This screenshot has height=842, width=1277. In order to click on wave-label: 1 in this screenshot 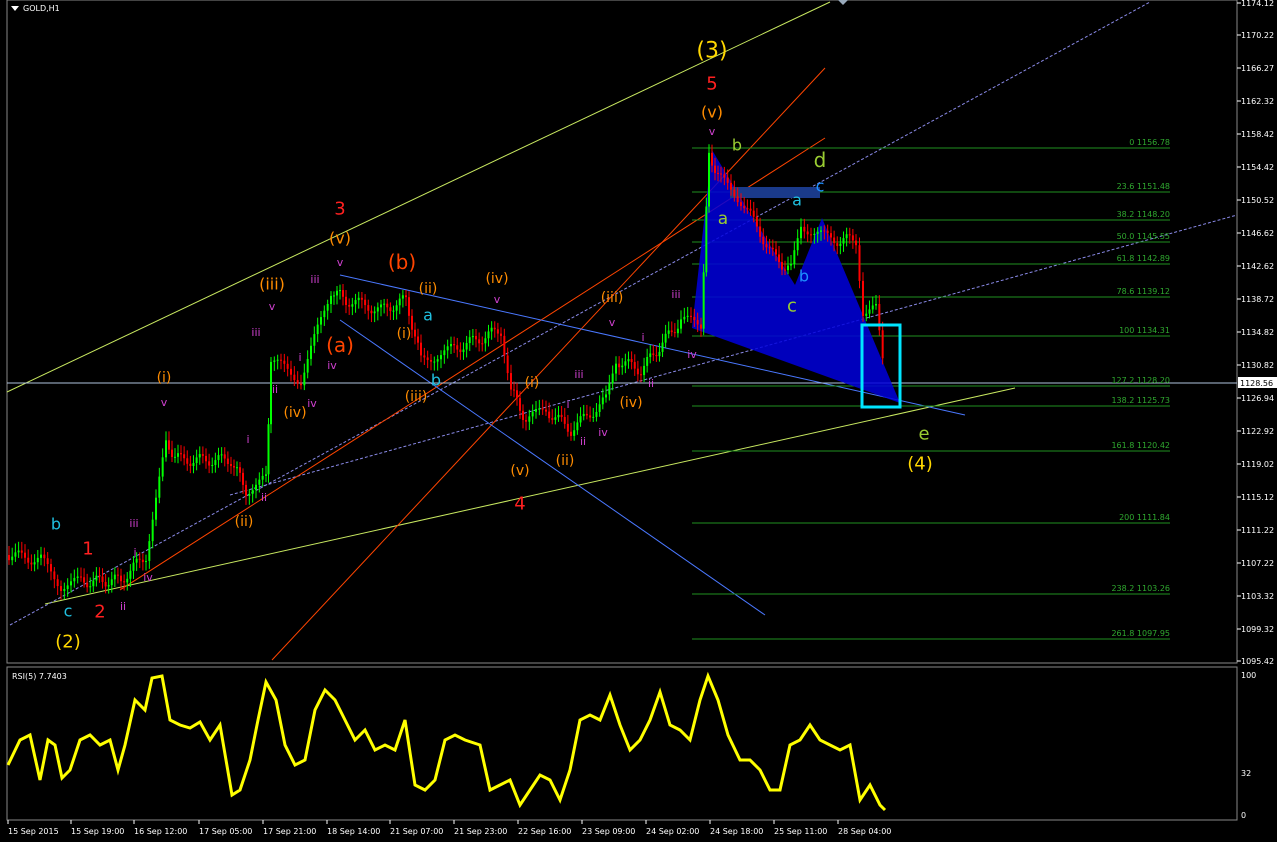, I will do `click(87, 548)`.